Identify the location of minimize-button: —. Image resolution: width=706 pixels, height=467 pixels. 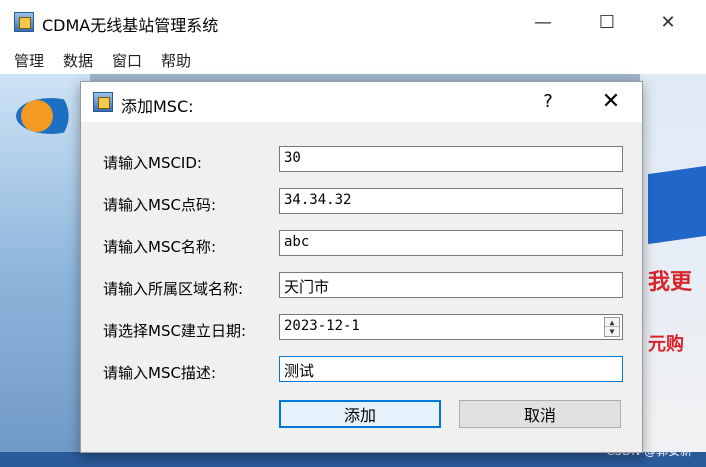
(543, 22).